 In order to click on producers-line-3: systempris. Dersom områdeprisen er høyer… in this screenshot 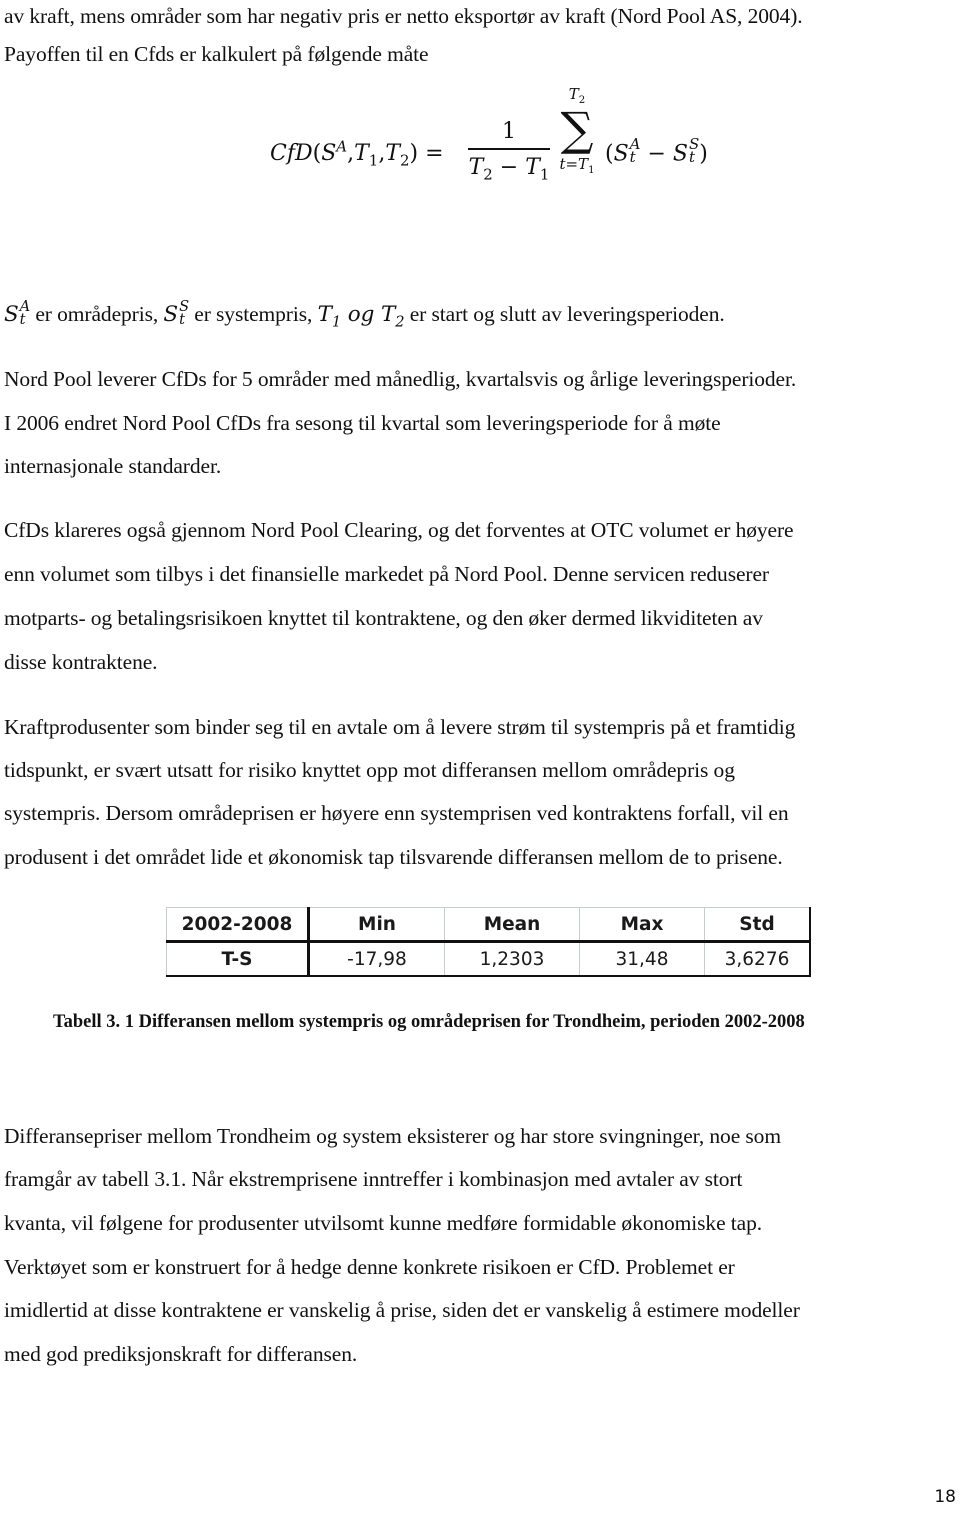, I will do `click(396, 813)`.